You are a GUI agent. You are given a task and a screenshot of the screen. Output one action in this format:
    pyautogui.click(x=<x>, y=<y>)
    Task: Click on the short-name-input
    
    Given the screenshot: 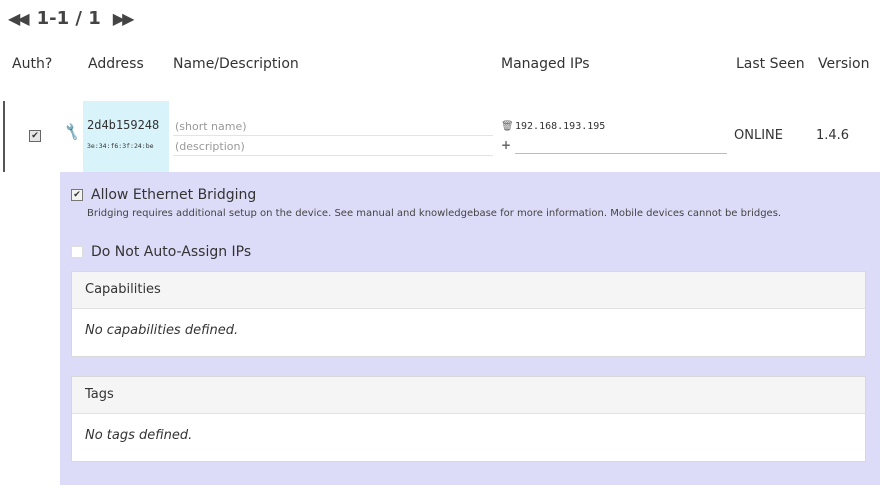 What is the action you would take?
    pyautogui.click(x=333, y=126)
    